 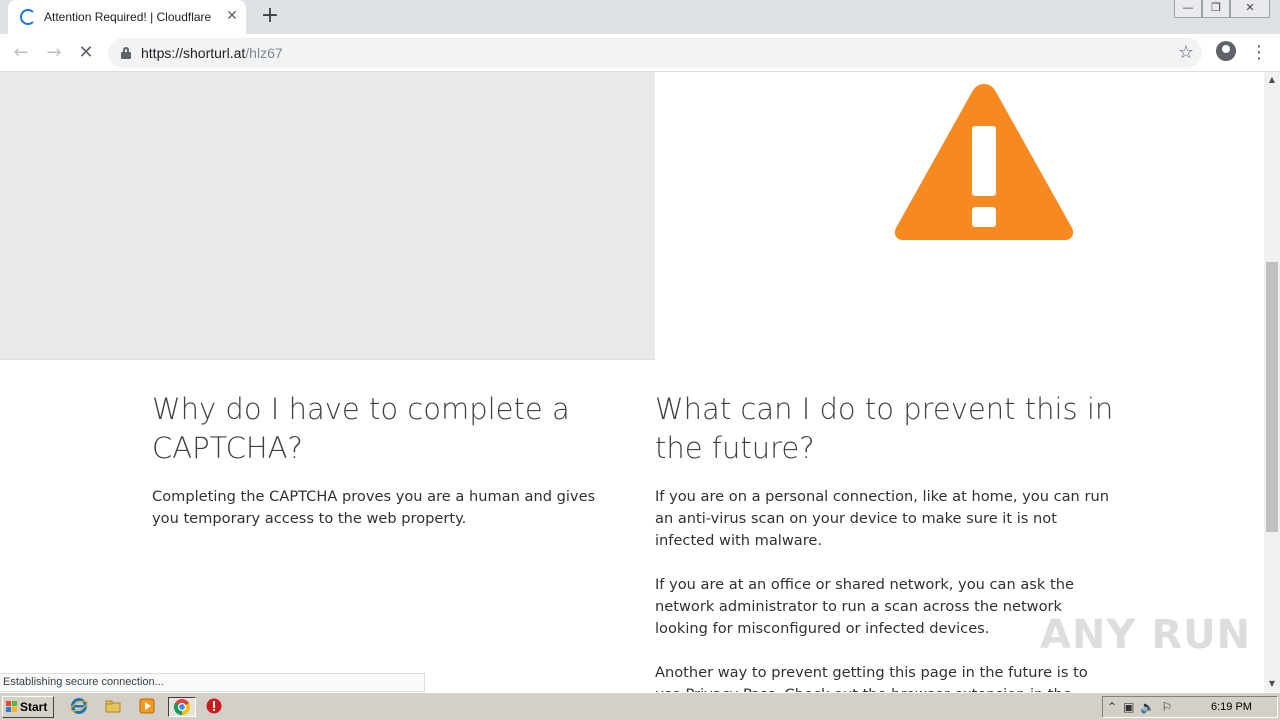 What do you see at coordinates (1216, 9) in the screenshot?
I see `restore-button: ❐` at bounding box center [1216, 9].